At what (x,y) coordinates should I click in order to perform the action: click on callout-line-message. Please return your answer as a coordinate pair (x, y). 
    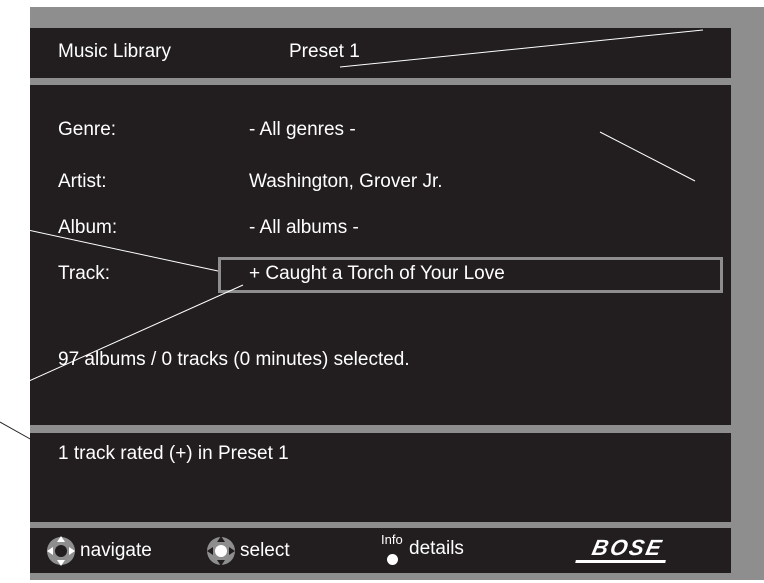
    Looking at the image, I should click on (16, 431).